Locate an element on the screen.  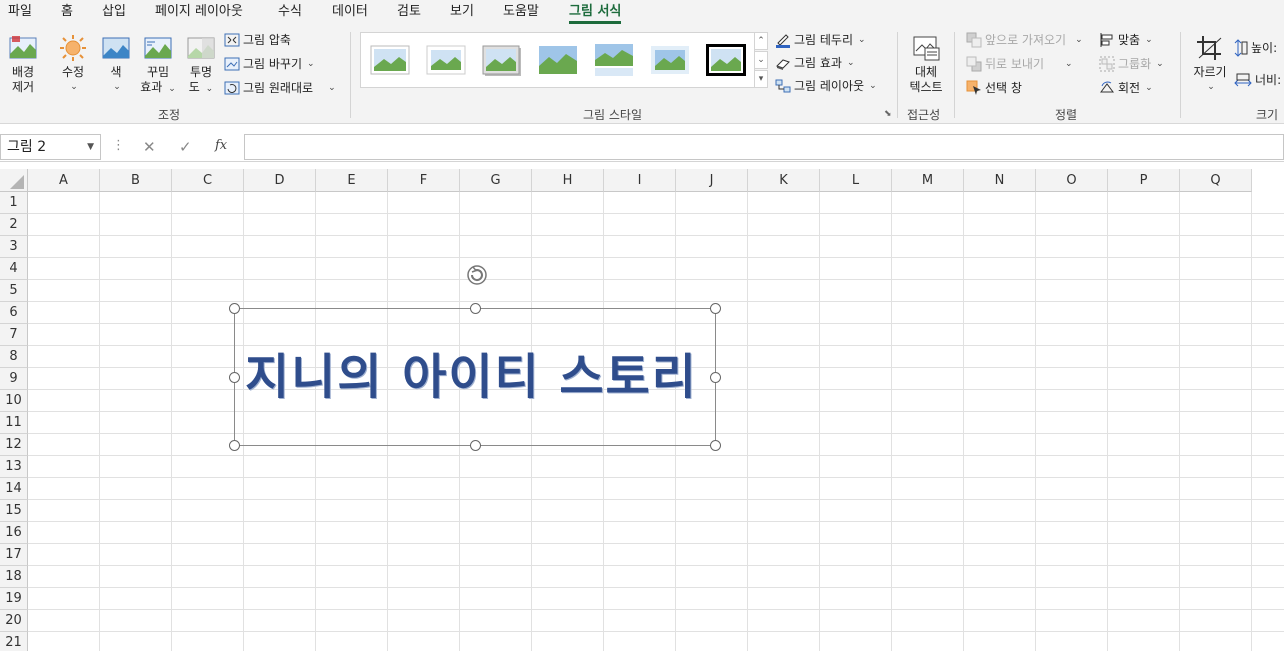
column-header: J is located at coordinates (712, 180).